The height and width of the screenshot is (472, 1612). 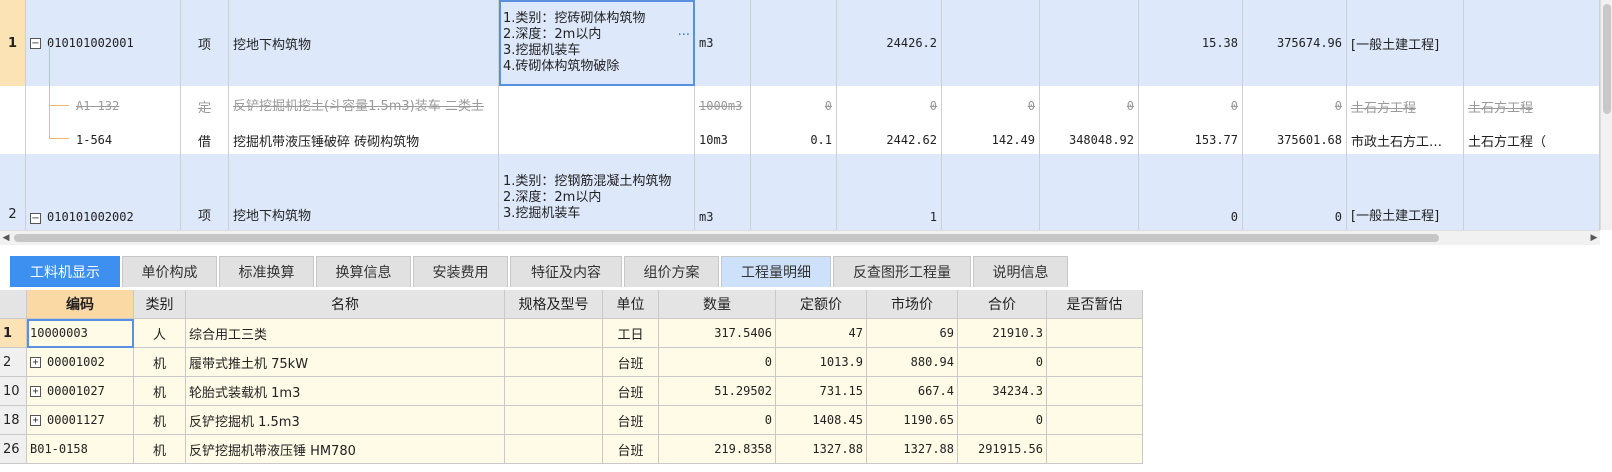 I want to click on col-header-market-price: 市场价, so click(x=912, y=304).